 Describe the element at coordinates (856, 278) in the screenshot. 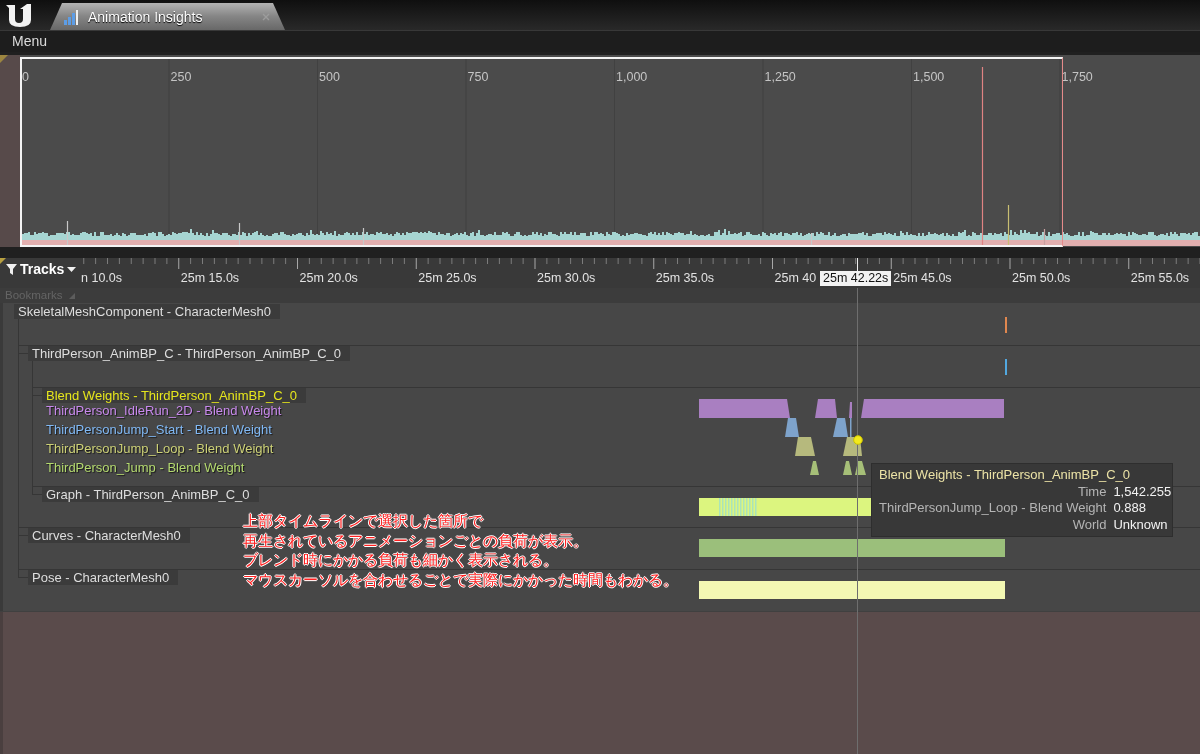

I see `current-time-marker: 25m 42.22s` at that location.